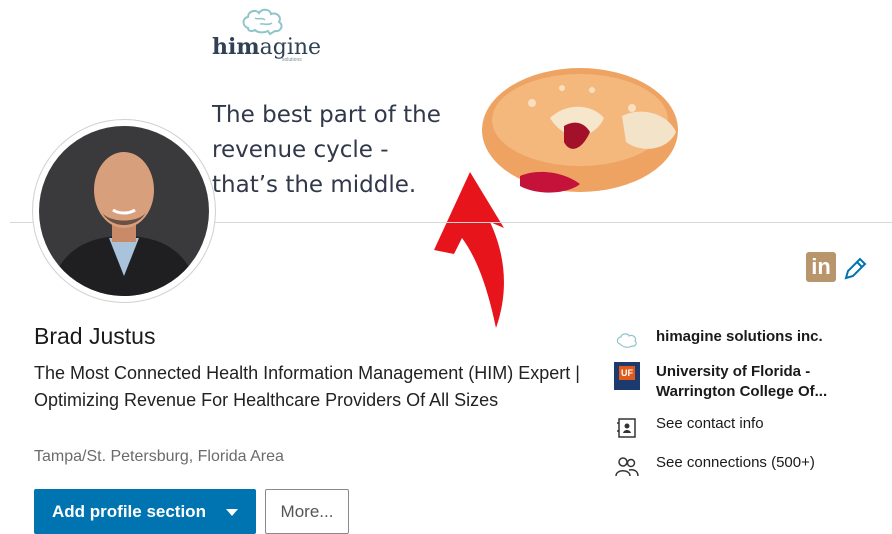  What do you see at coordinates (627, 373) in the screenshot?
I see `school-badge-text: UF` at bounding box center [627, 373].